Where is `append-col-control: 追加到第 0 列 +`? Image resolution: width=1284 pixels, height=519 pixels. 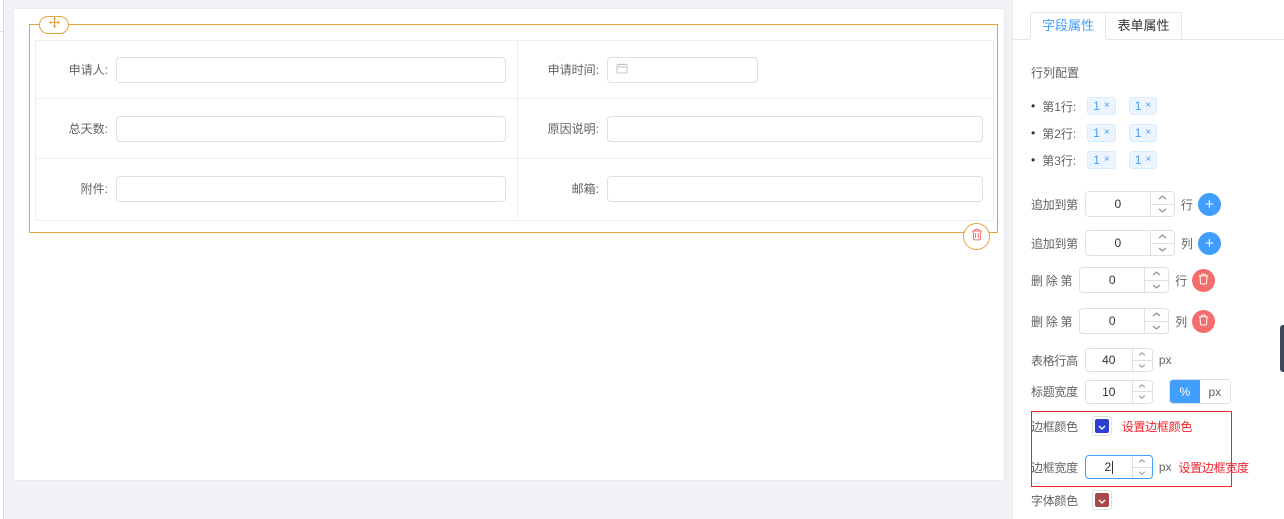 append-col-control: 追加到第 0 列 + is located at coordinates (1126, 243).